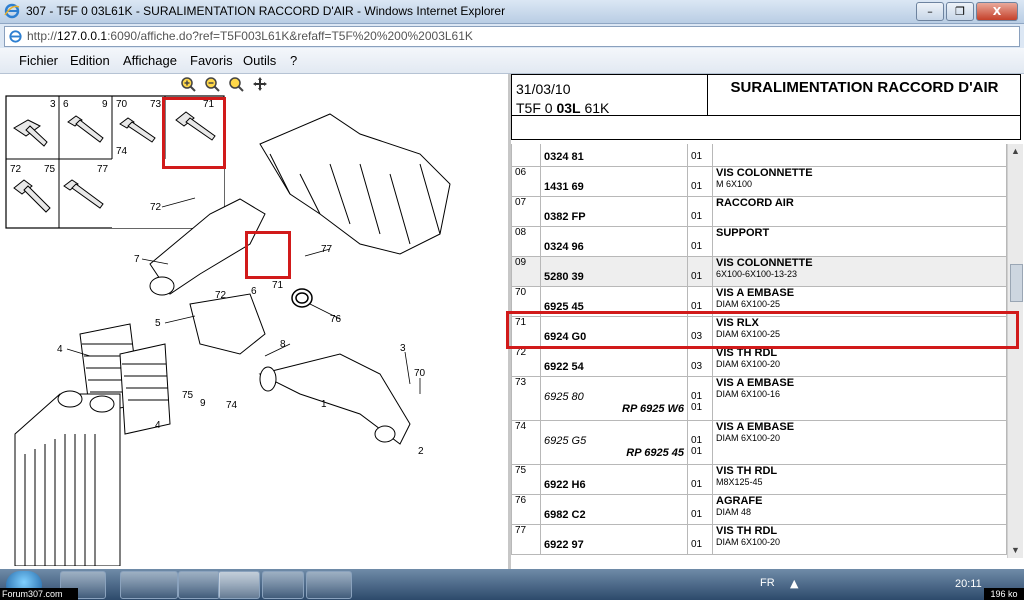  What do you see at coordinates (526, 398) in the screenshot?
I see `part-number: 73` at bounding box center [526, 398].